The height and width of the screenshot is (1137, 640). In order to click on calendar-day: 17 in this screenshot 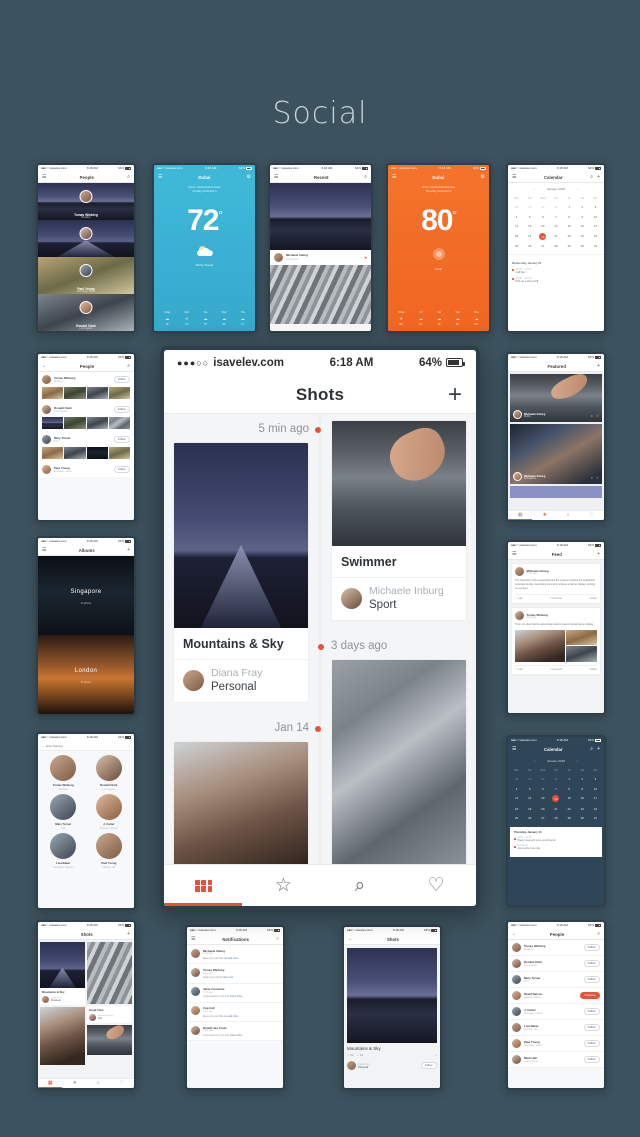, I will do `click(595, 226)`.